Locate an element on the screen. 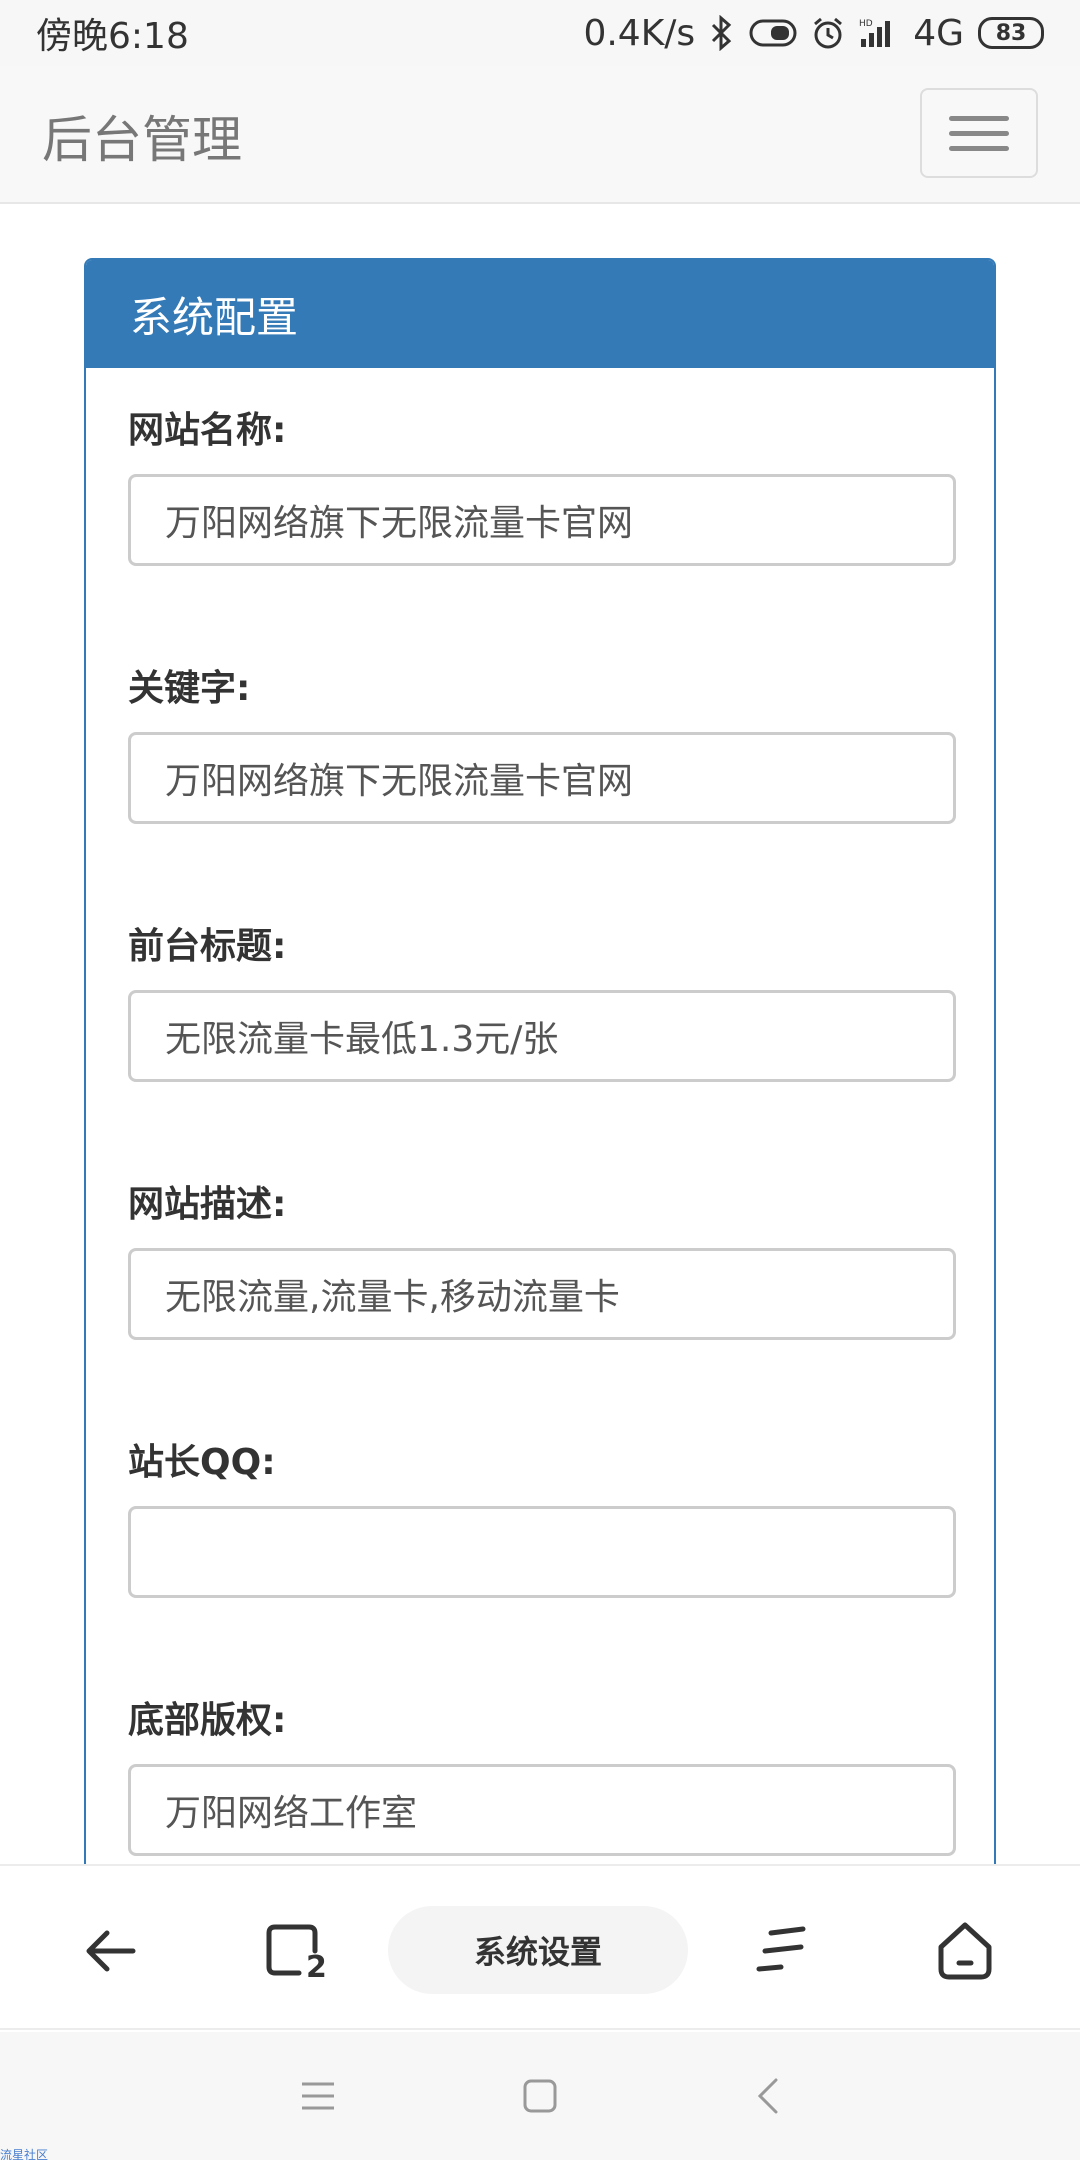  admin-qq-label: 站长QQ: is located at coordinates (202, 1462).